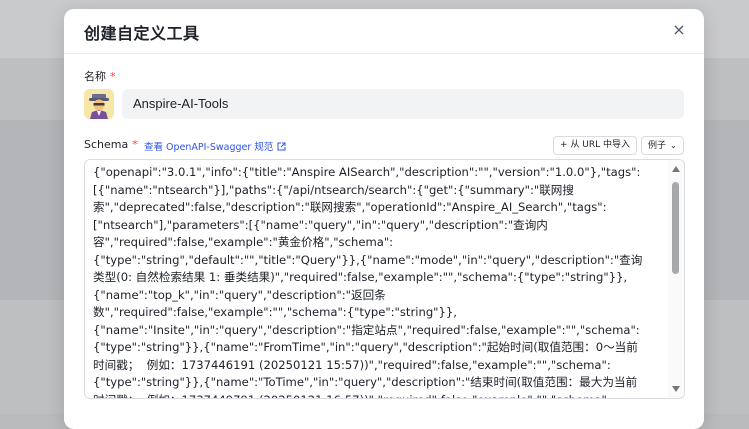  What do you see at coordinates (384, 31) in the screenshot?
I see `modal-header: 创建自定义工具 ×` at bounding box center [384, 31].